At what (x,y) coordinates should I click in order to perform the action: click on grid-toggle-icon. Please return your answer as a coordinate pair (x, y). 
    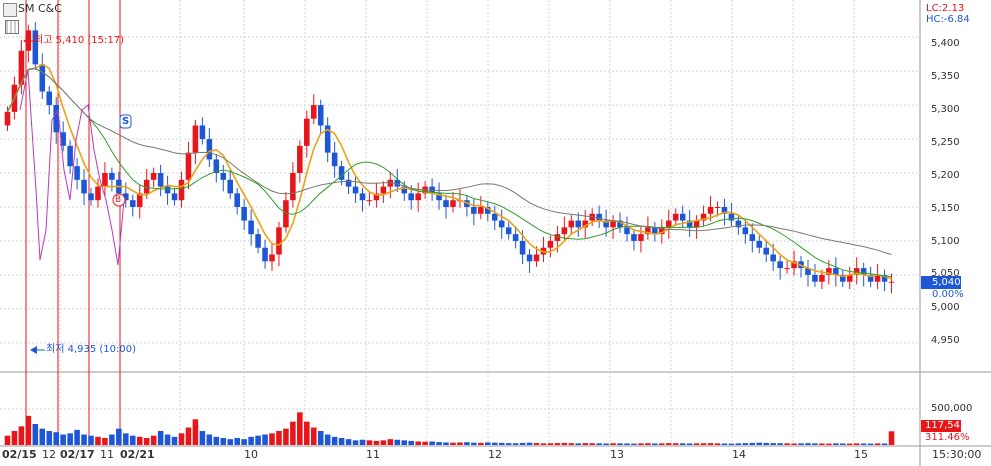
    Looking at the image, I should click on (12, 27).